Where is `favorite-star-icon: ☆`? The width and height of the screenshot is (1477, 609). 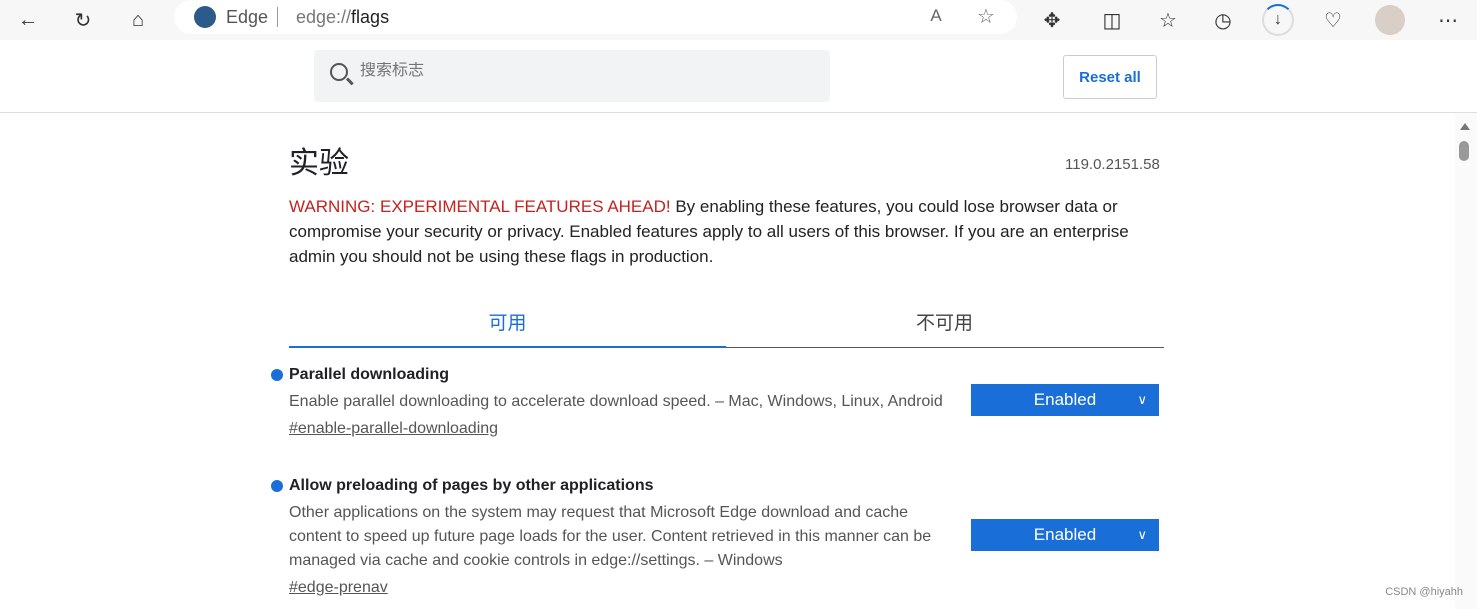 favorite-star-icon: ☆ is located at coordinates (986, 16).